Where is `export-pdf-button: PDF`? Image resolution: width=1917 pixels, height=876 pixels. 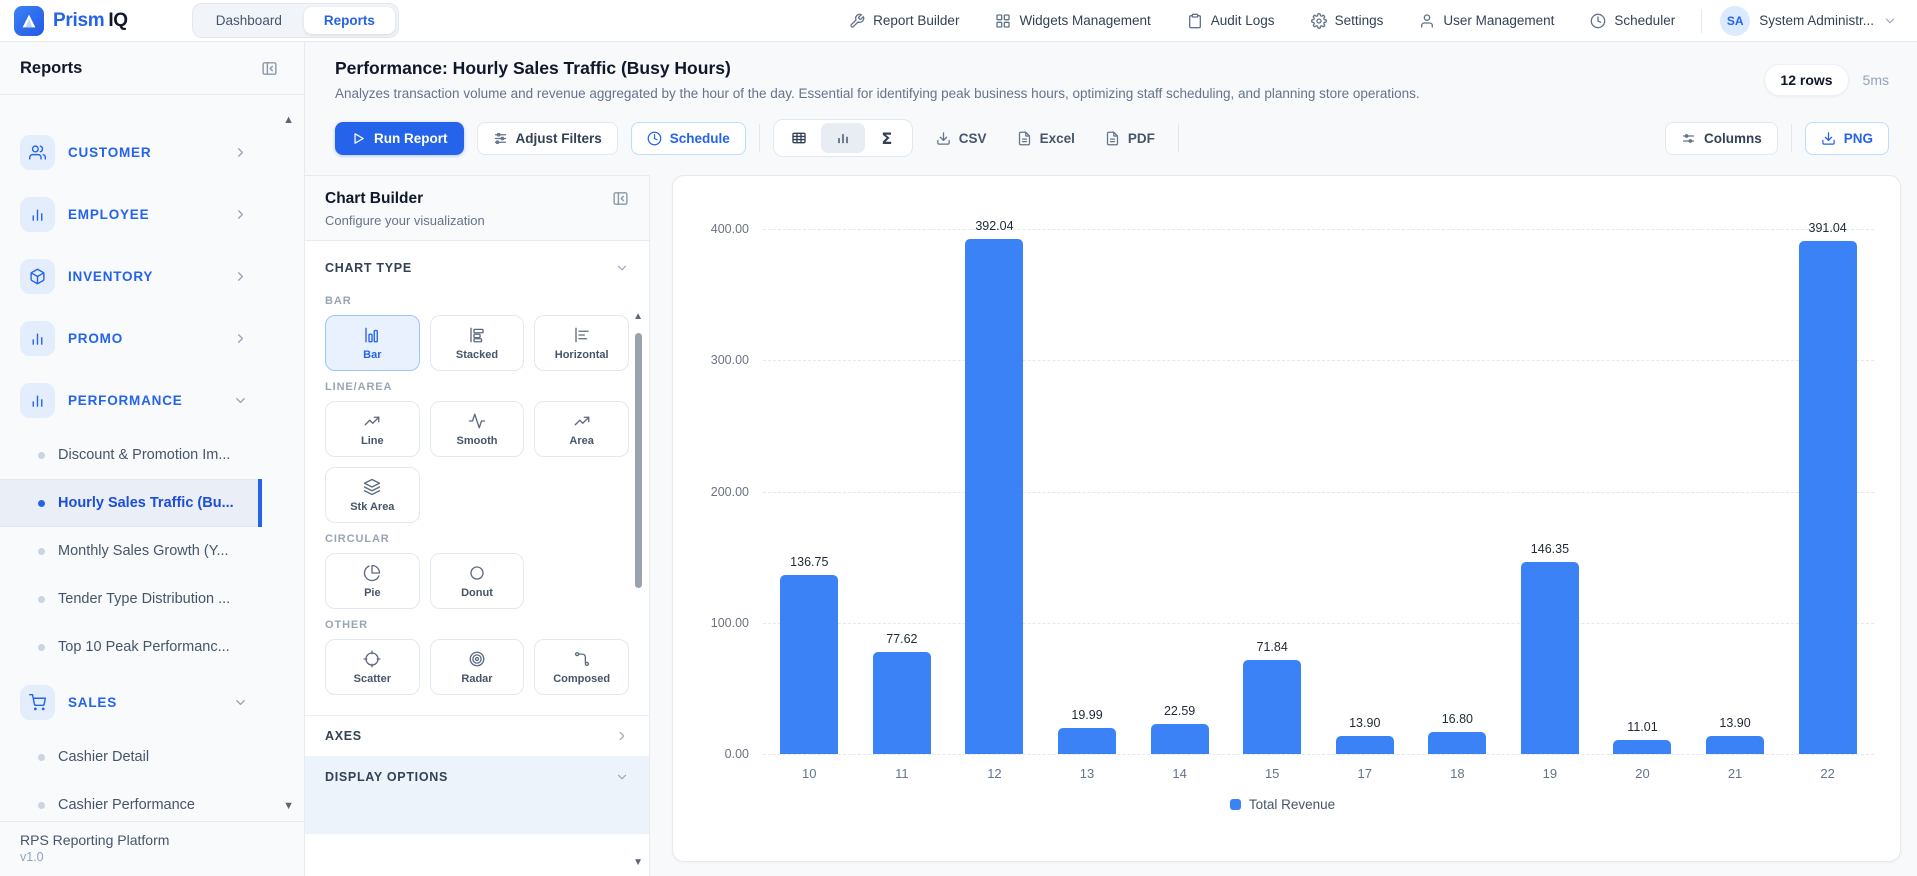 export-pdf-button: PDF is located at coordinates (1130, 138).